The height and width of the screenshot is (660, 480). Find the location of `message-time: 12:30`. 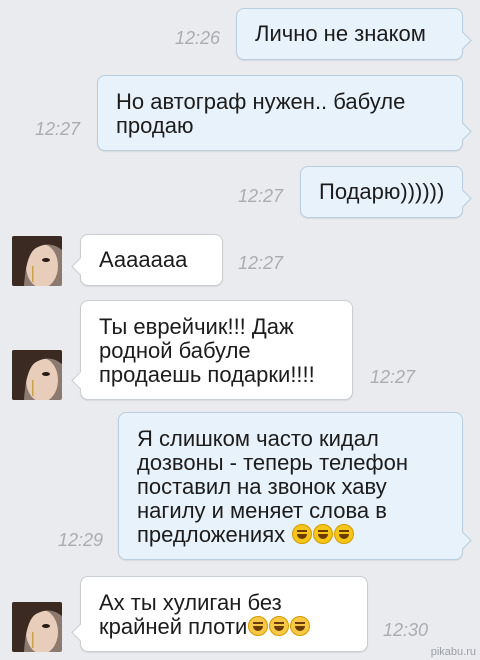

message-time: 12:30 is located at coordinates (406, 630).